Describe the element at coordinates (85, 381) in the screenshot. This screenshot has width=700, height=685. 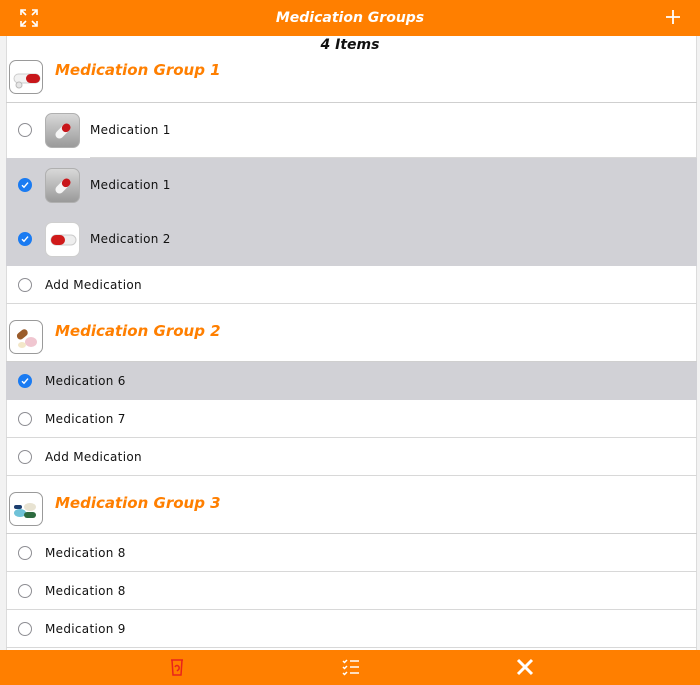
I see `medication-label: Medication 6` at that location.